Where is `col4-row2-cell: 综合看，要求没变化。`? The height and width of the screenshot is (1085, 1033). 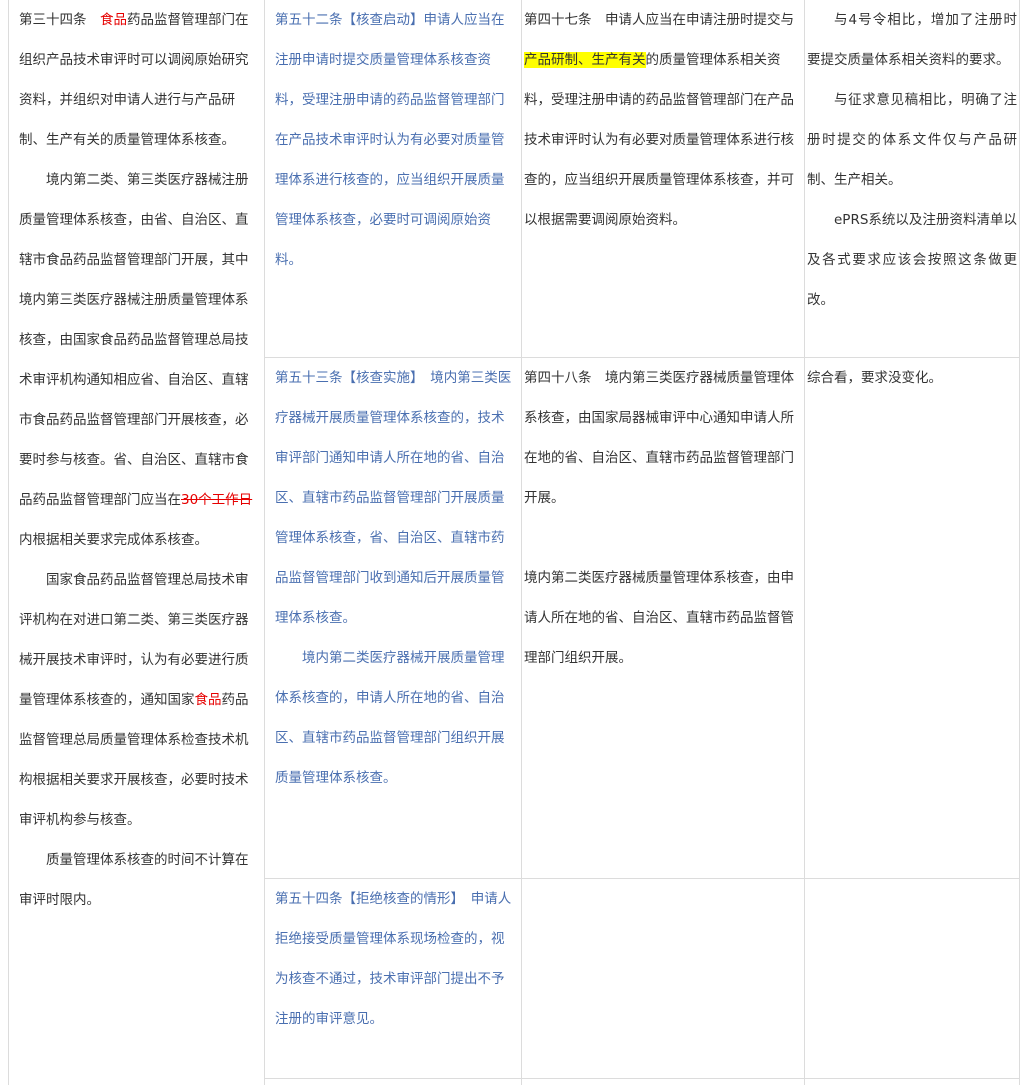
col4-row2-cell: 综合看，要求没变化。 is located at coordinates (912, 617).